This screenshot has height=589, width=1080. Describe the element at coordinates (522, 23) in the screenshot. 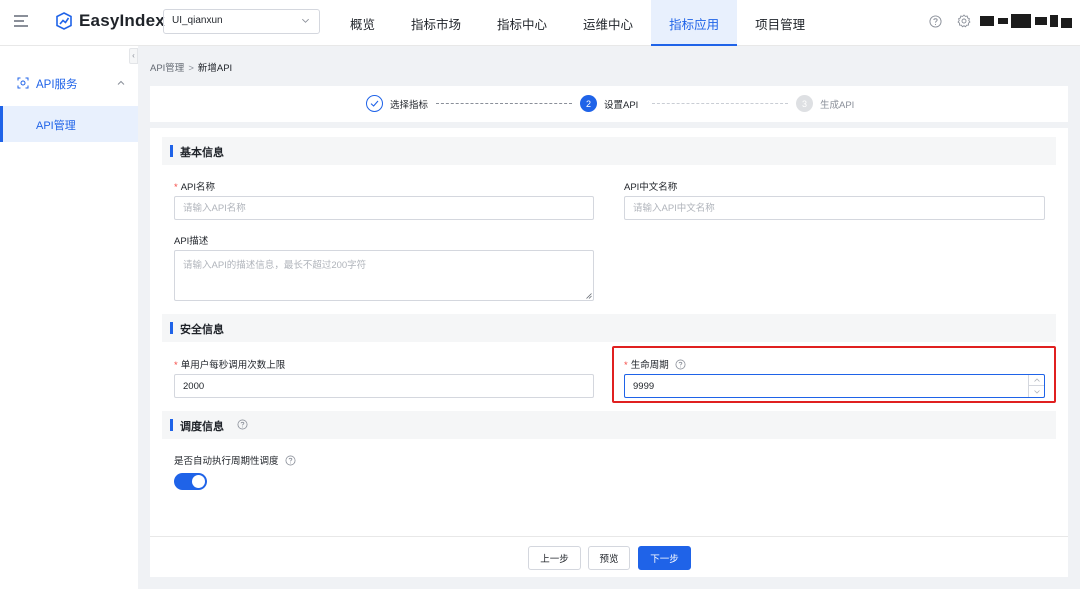

I see `nav-item-center: 指标中心` at that location.